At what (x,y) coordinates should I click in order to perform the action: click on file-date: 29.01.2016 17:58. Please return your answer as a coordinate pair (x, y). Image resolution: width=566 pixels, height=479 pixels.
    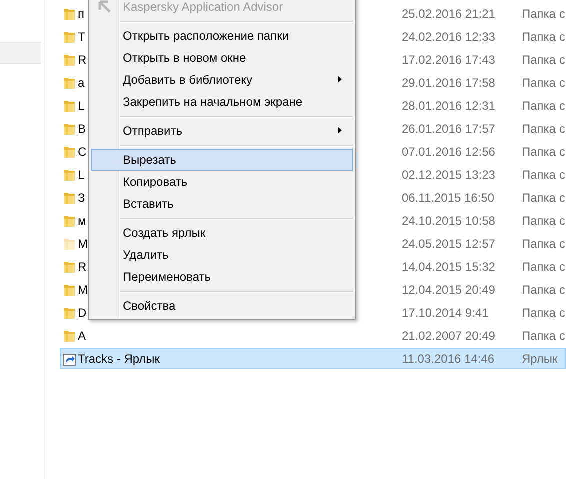
    Looking at the image, I should click on (449, 83).